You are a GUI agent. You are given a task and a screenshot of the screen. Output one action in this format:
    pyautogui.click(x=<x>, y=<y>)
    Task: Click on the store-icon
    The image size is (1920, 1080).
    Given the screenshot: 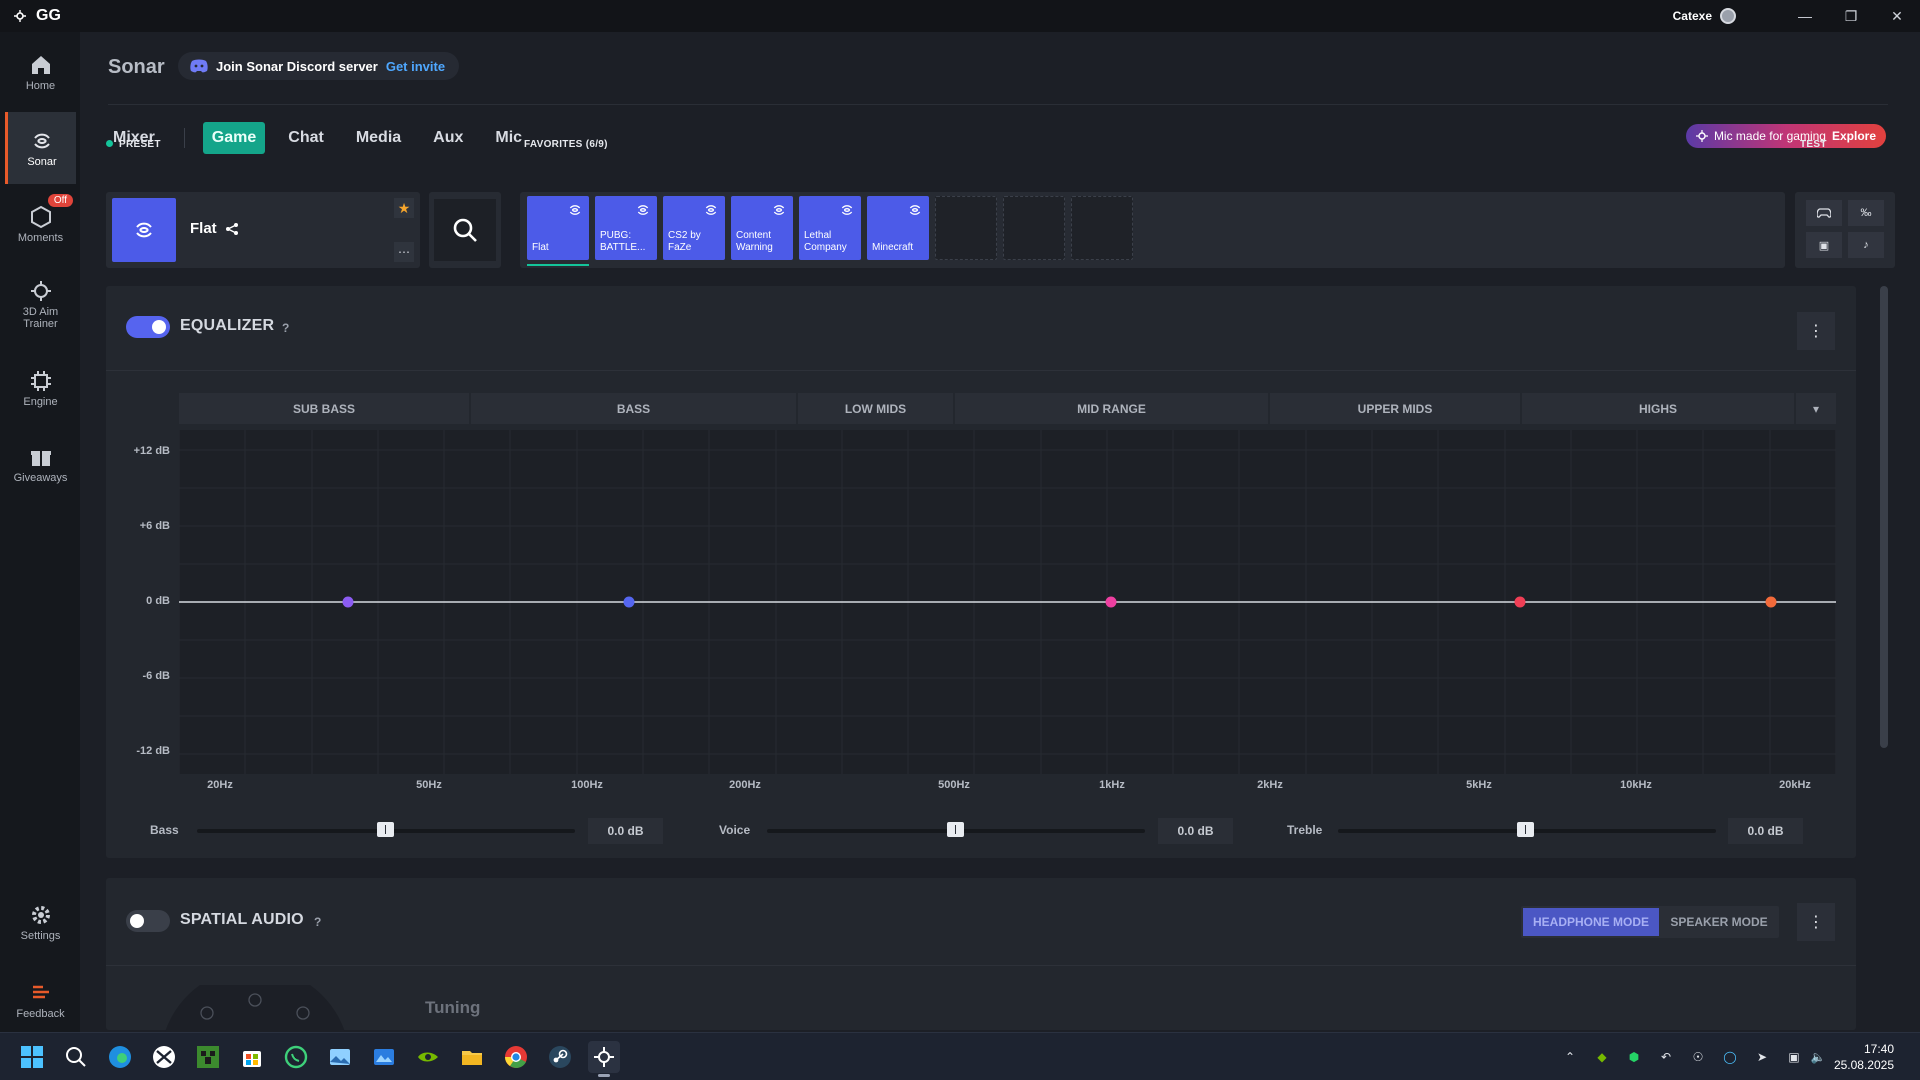 What is the action you would take?
    pyautogui.click(x=252, y=1057)
    